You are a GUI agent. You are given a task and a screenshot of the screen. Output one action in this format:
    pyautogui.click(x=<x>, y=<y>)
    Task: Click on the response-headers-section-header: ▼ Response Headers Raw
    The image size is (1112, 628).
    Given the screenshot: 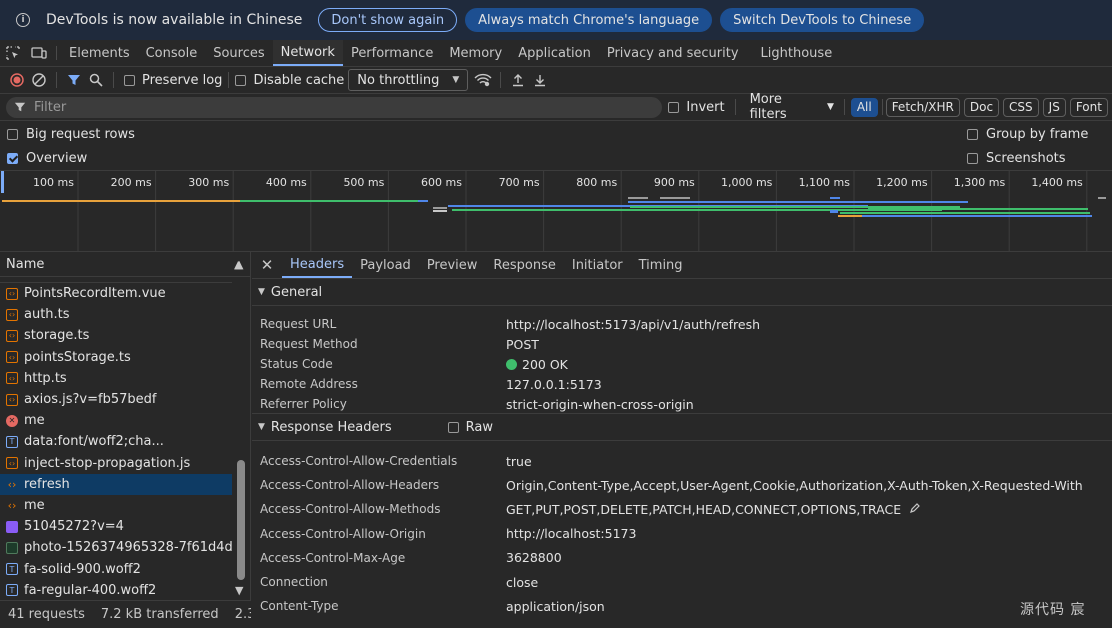 What is the action you would take?
    pyautogui.click(x=682, y=427)
    